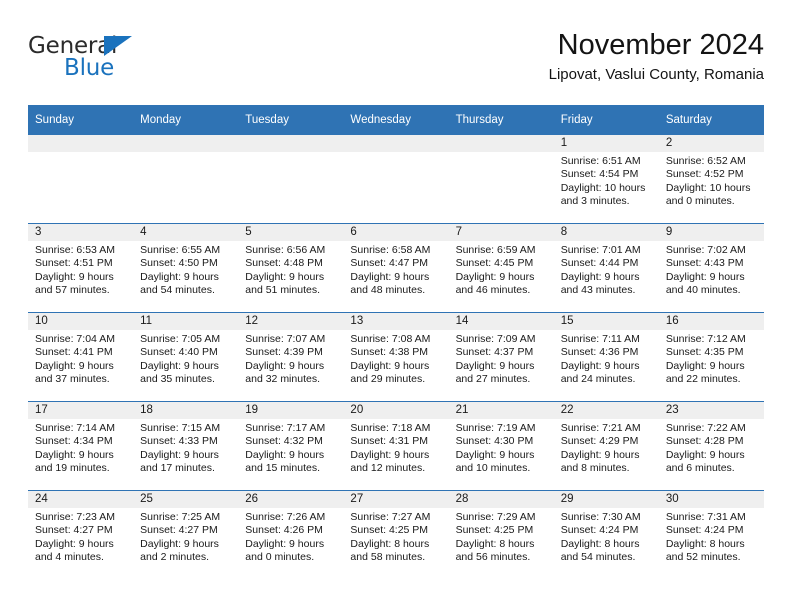  I want to click on sunrise-text: Sunrise: 6:58 AM, so click(390, 250).